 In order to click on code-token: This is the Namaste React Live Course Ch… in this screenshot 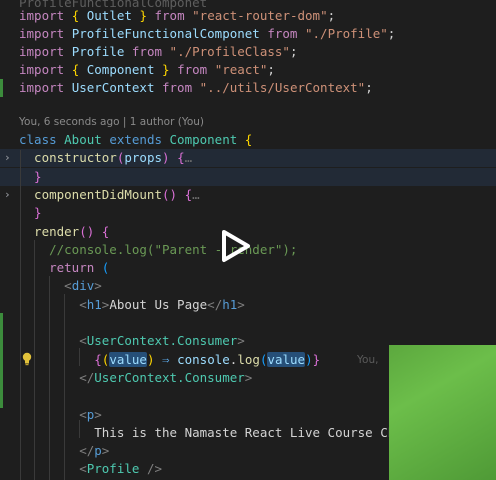, I will do `click(215, 432)`.